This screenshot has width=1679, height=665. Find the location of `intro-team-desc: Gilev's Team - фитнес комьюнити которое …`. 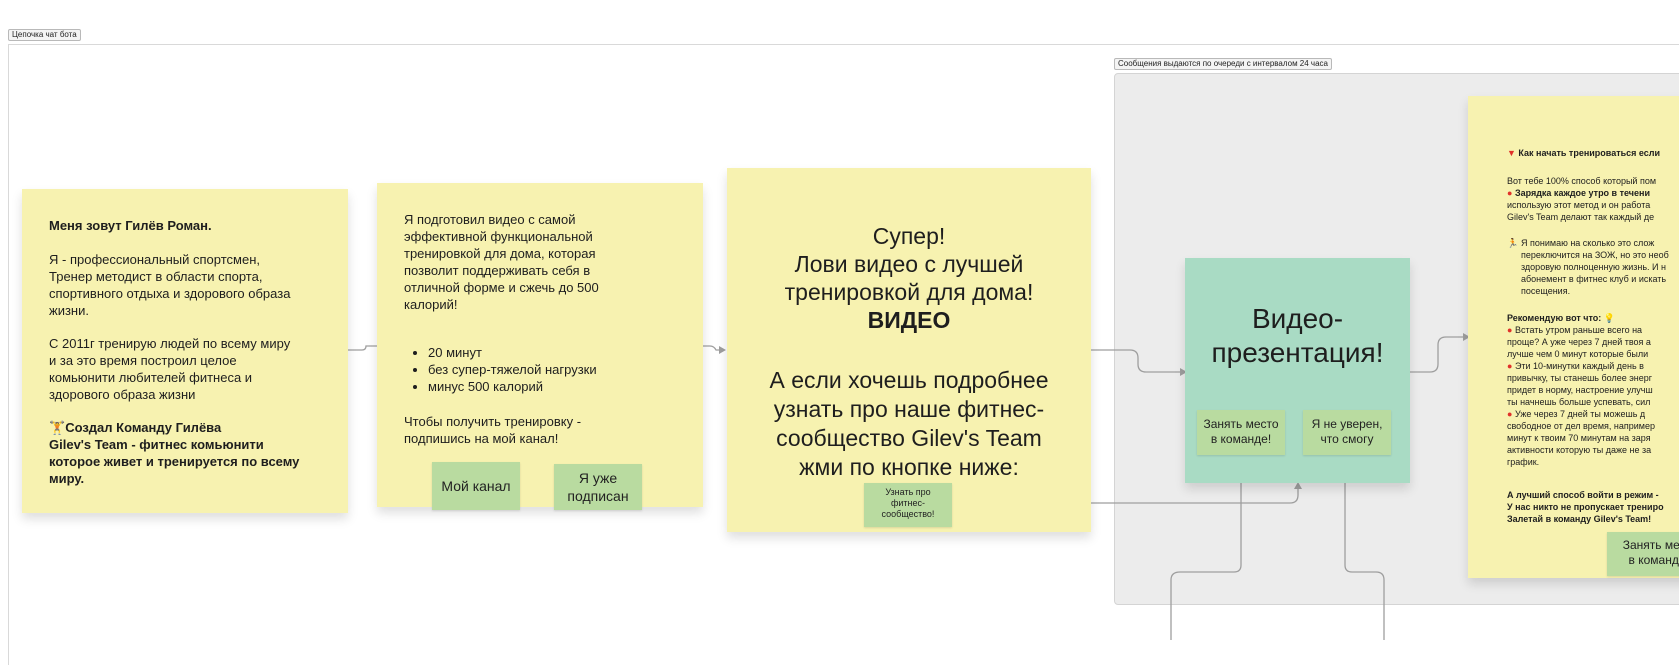

intro-team-desc: Gilev's Team - фитнес комьюнити которое … is located at coordinates (174, 461).